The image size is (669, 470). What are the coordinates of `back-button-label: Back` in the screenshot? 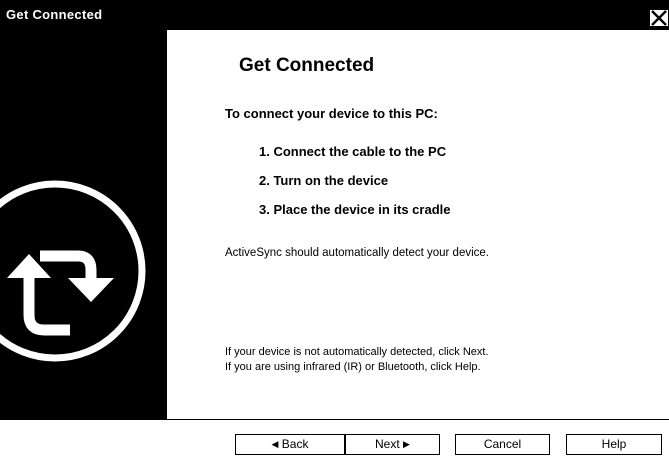 It's located at (295, 444).